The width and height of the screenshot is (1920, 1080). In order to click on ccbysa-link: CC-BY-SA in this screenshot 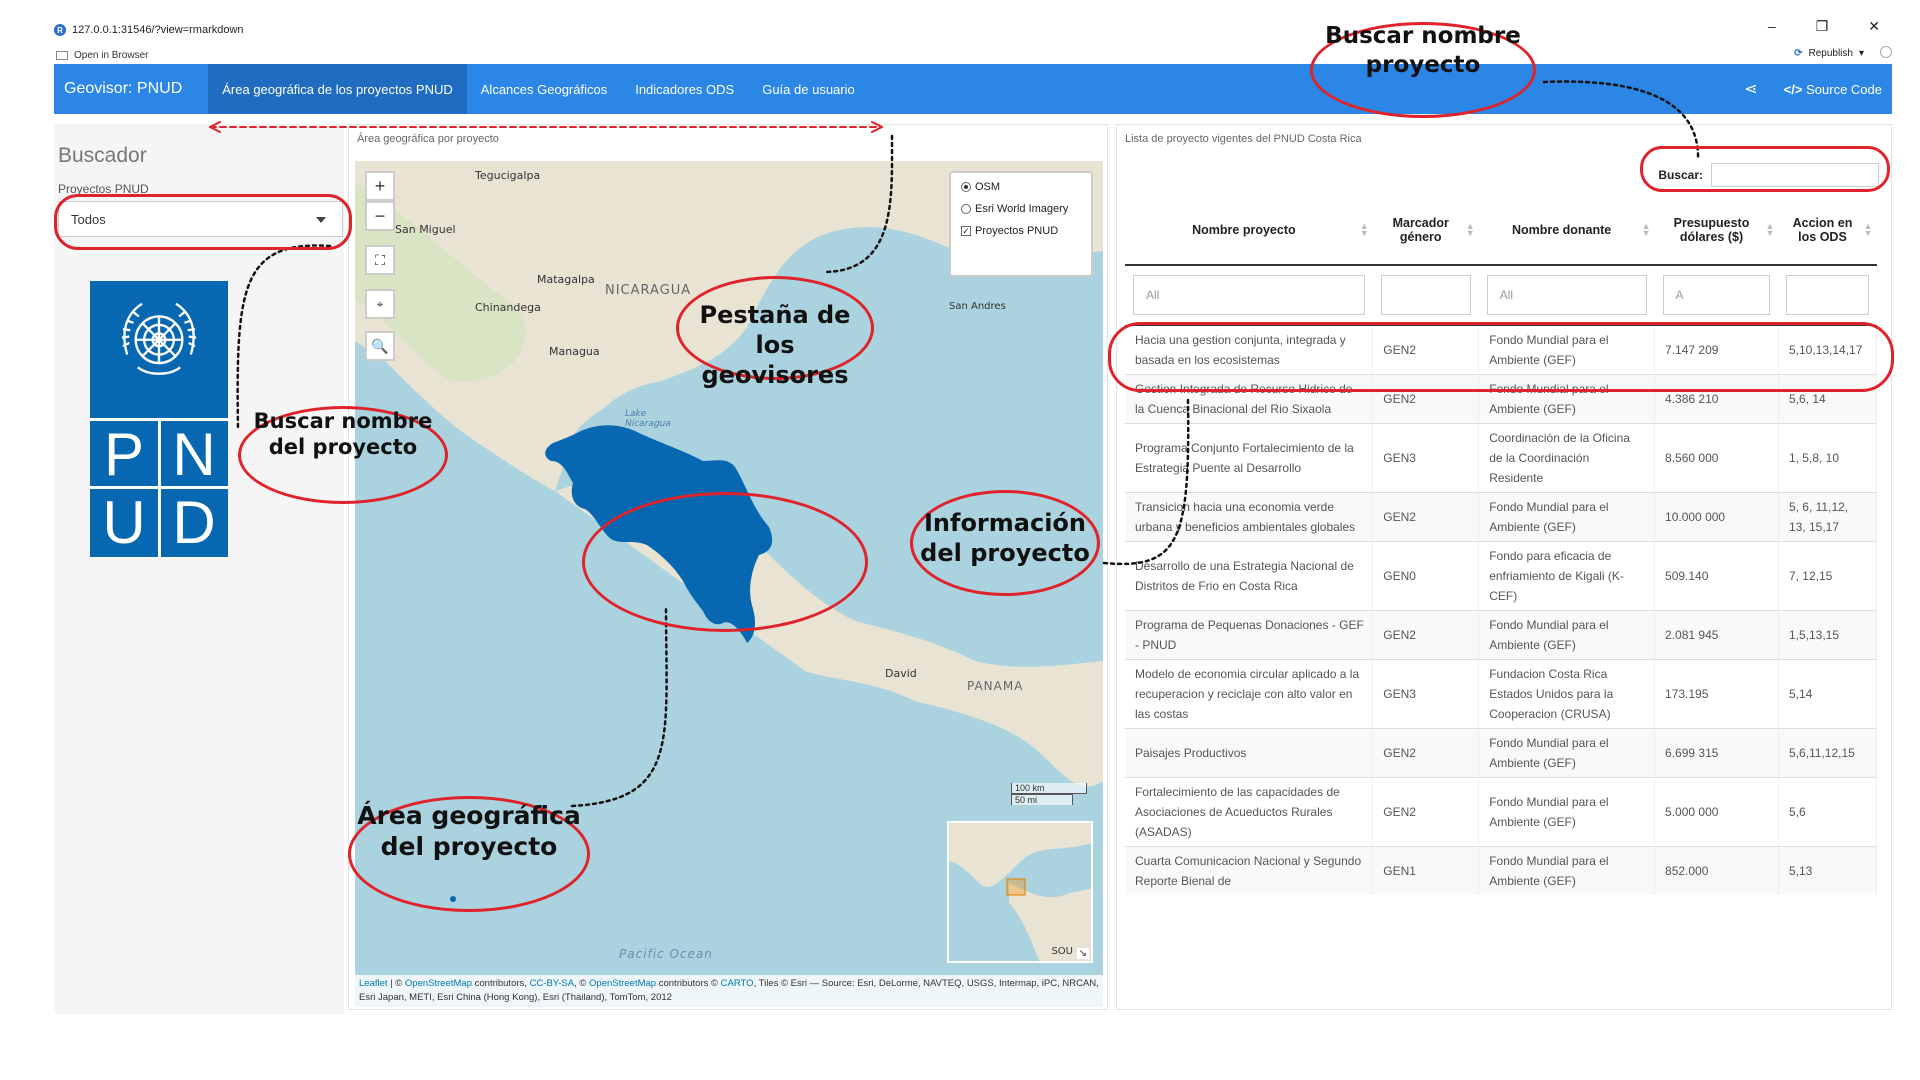, I will do `click(552, 983)`.